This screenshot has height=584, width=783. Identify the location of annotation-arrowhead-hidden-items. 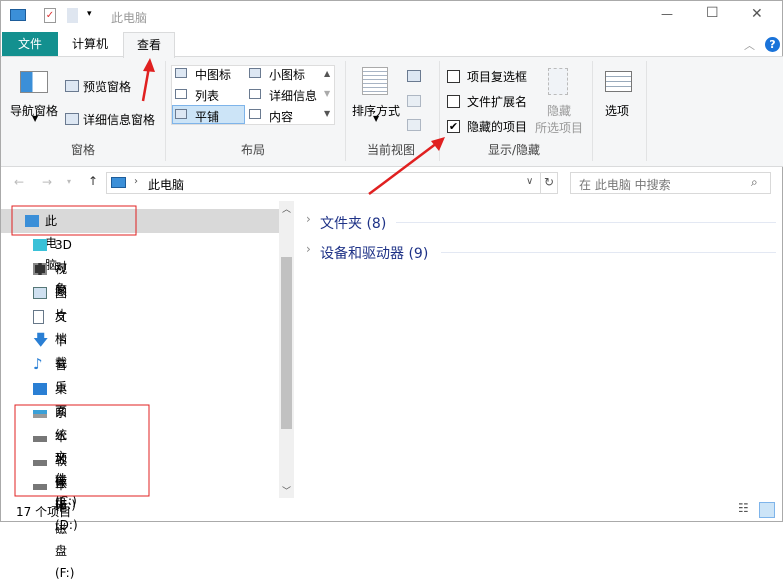
(438, 144).